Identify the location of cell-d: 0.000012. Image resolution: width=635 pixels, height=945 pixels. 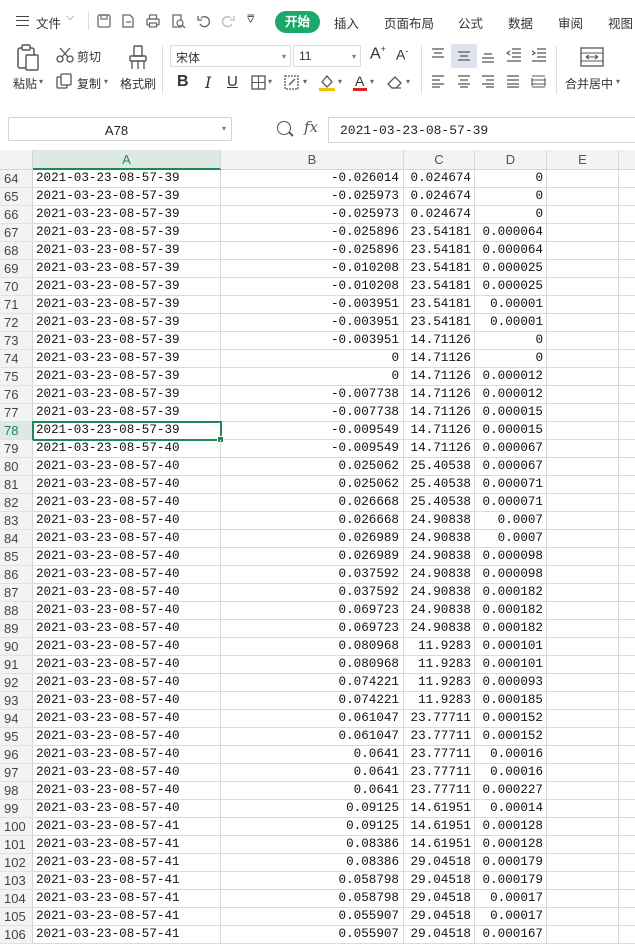
(511, 377).